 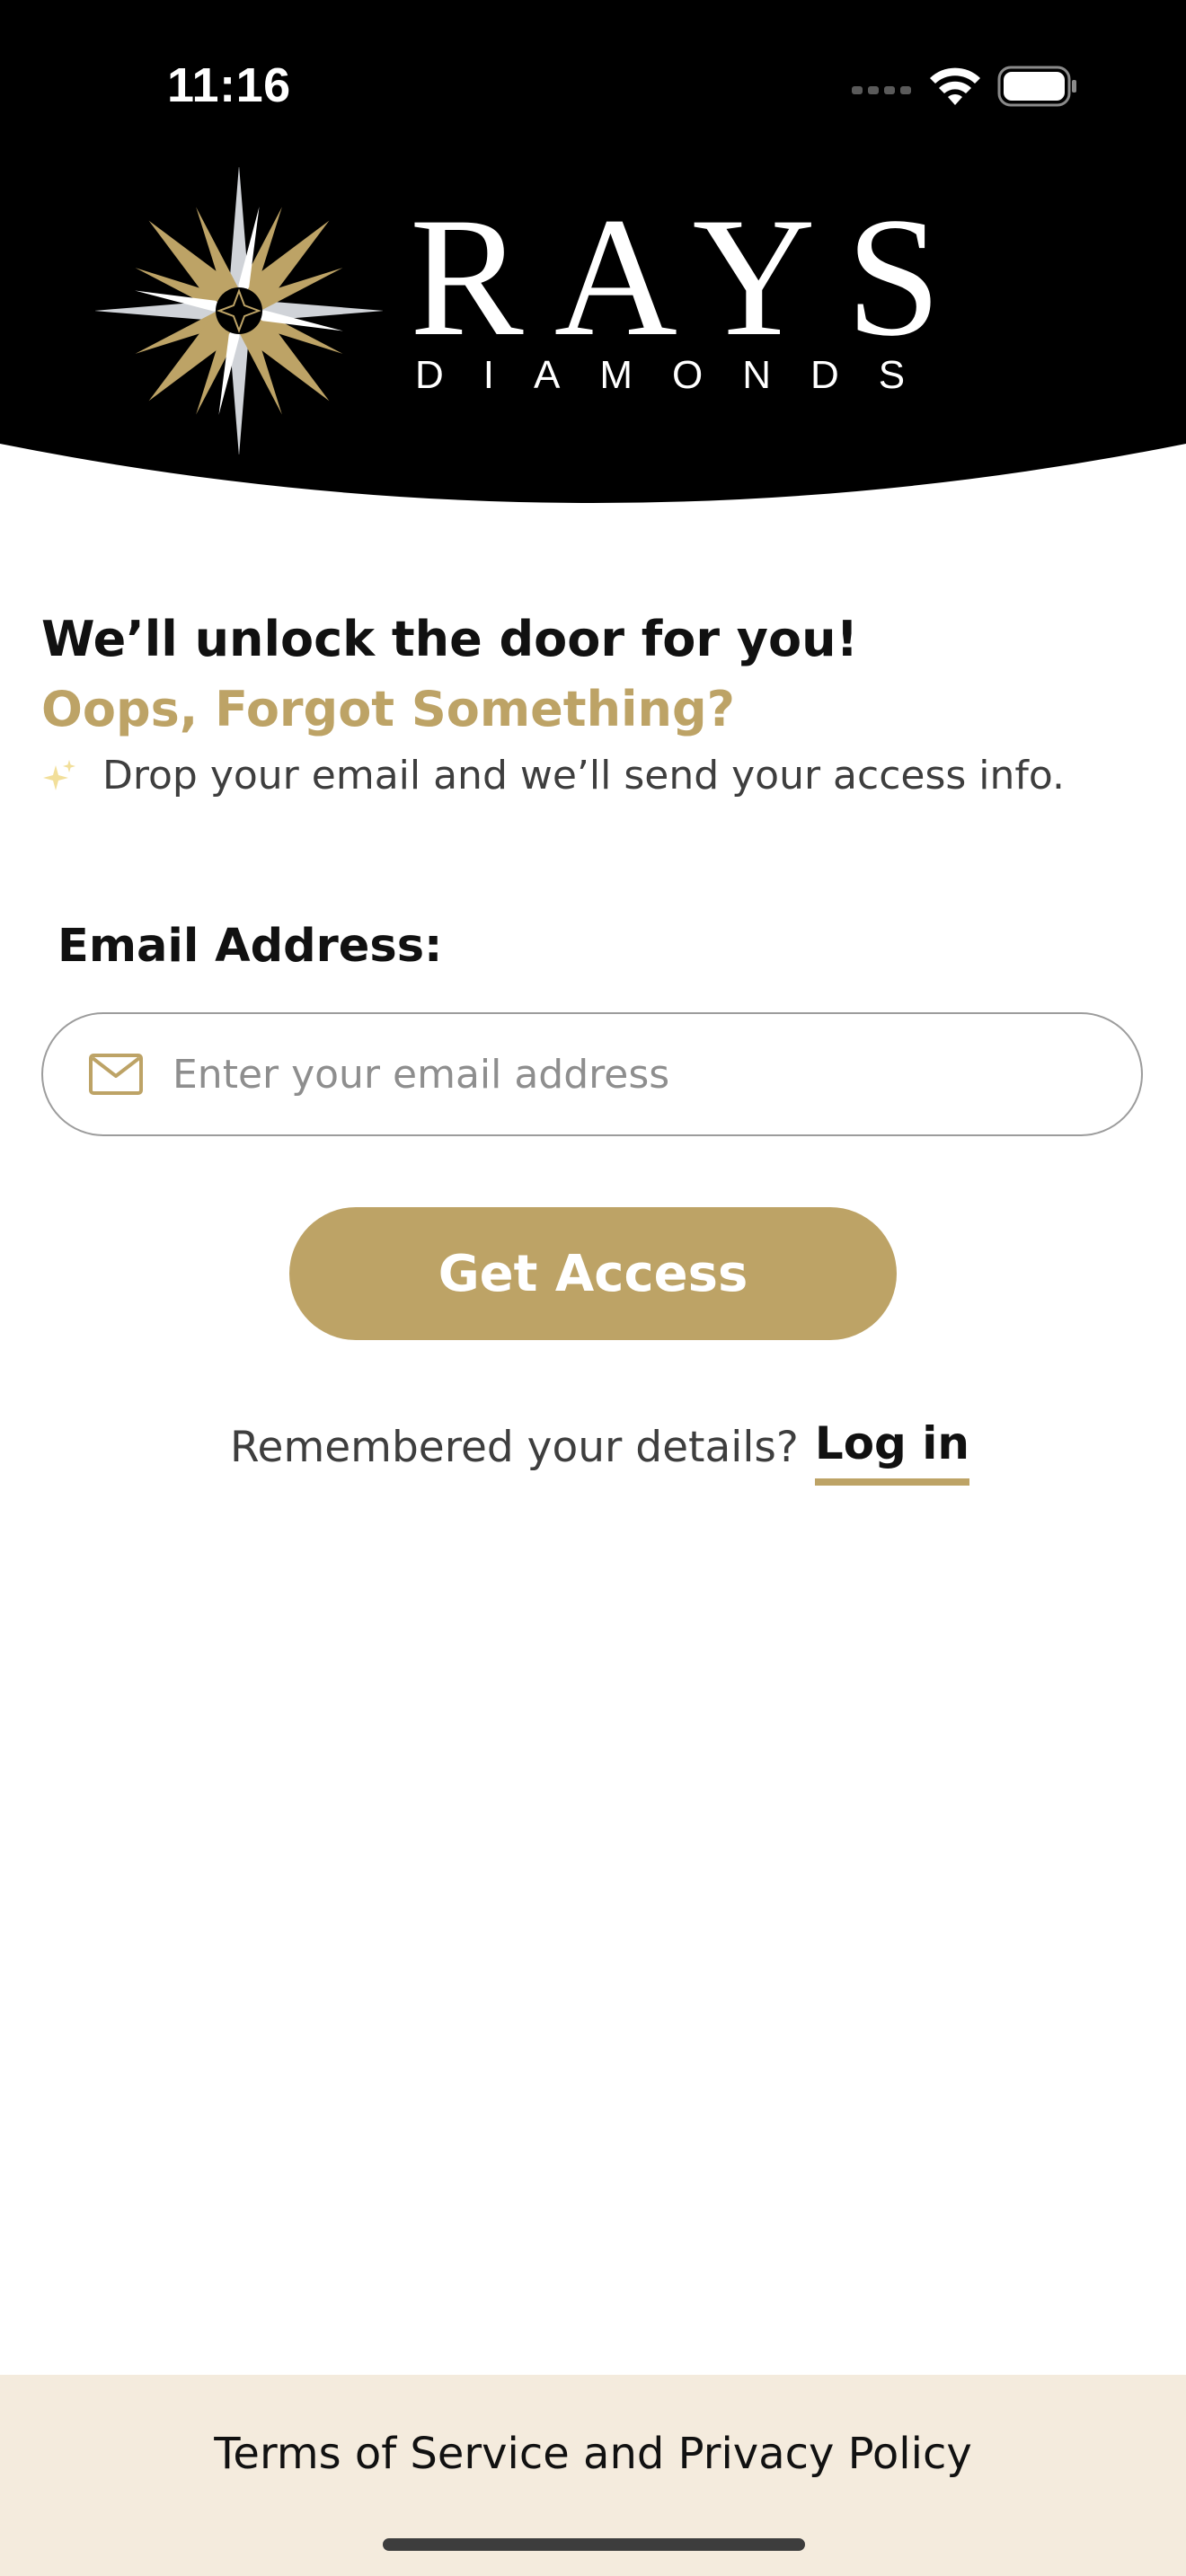 I want to click on email-field, so click(x=592, y=1074).